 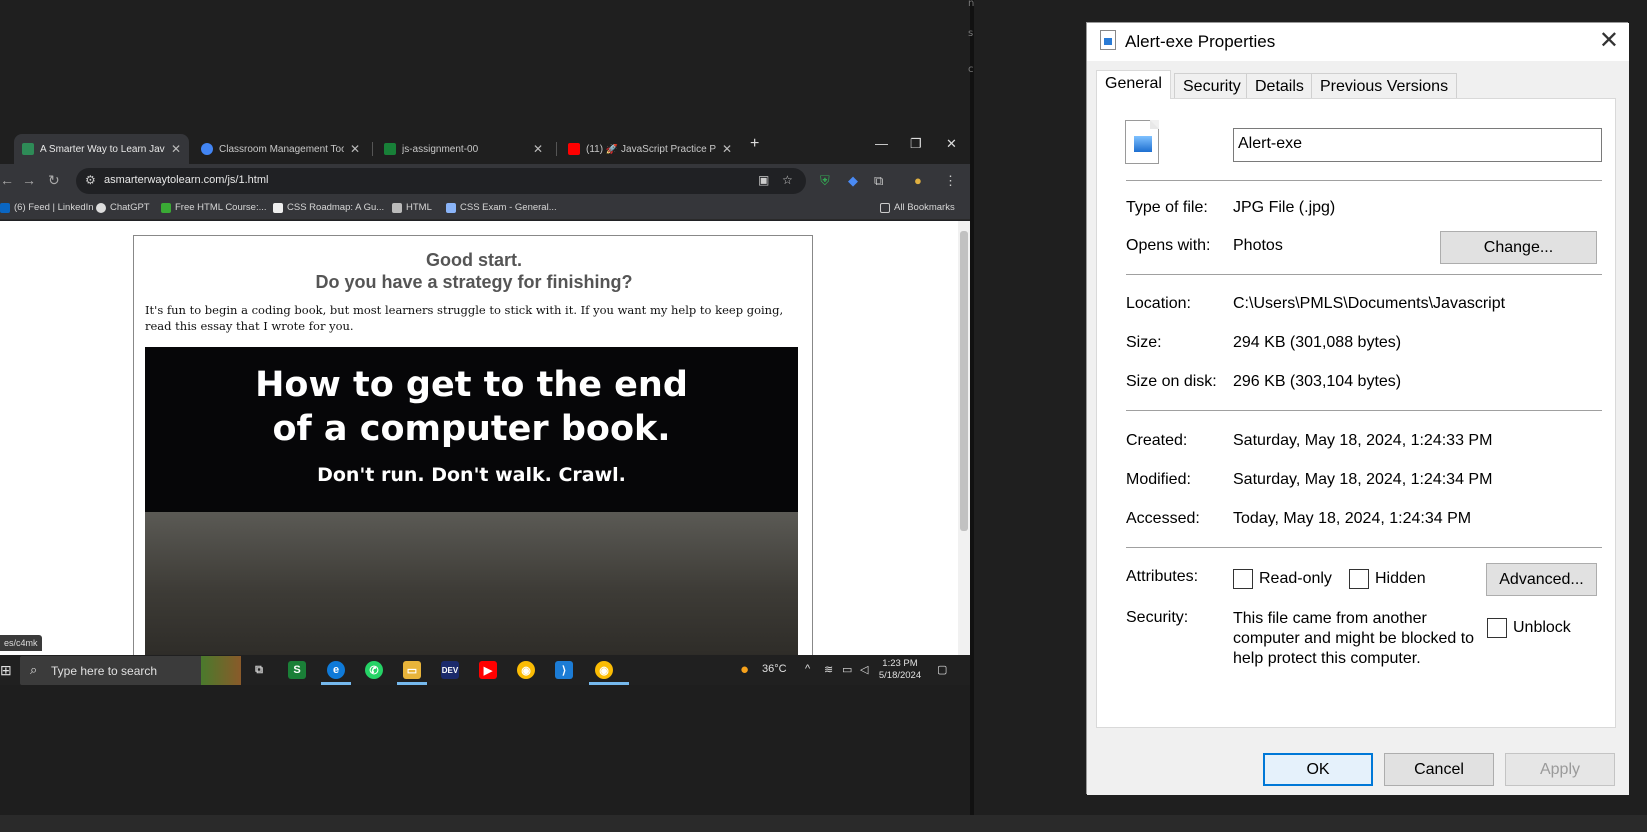 I want to click on taskbar-search: ⌕ Type here to search, so click(x=130, y=670).